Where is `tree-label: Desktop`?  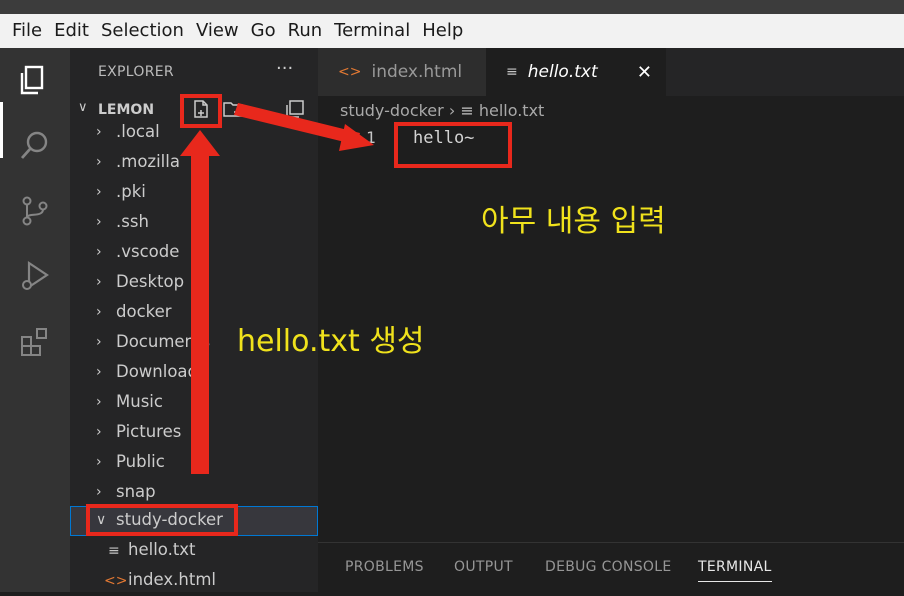 tree-label: Desktop is located at coordinates (150, 281).